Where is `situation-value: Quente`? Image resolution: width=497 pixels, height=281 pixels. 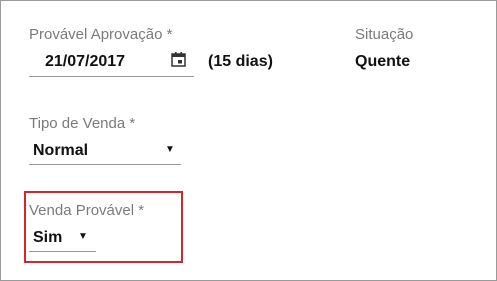
situation-value: Quente is located at coordinates (383, 61).